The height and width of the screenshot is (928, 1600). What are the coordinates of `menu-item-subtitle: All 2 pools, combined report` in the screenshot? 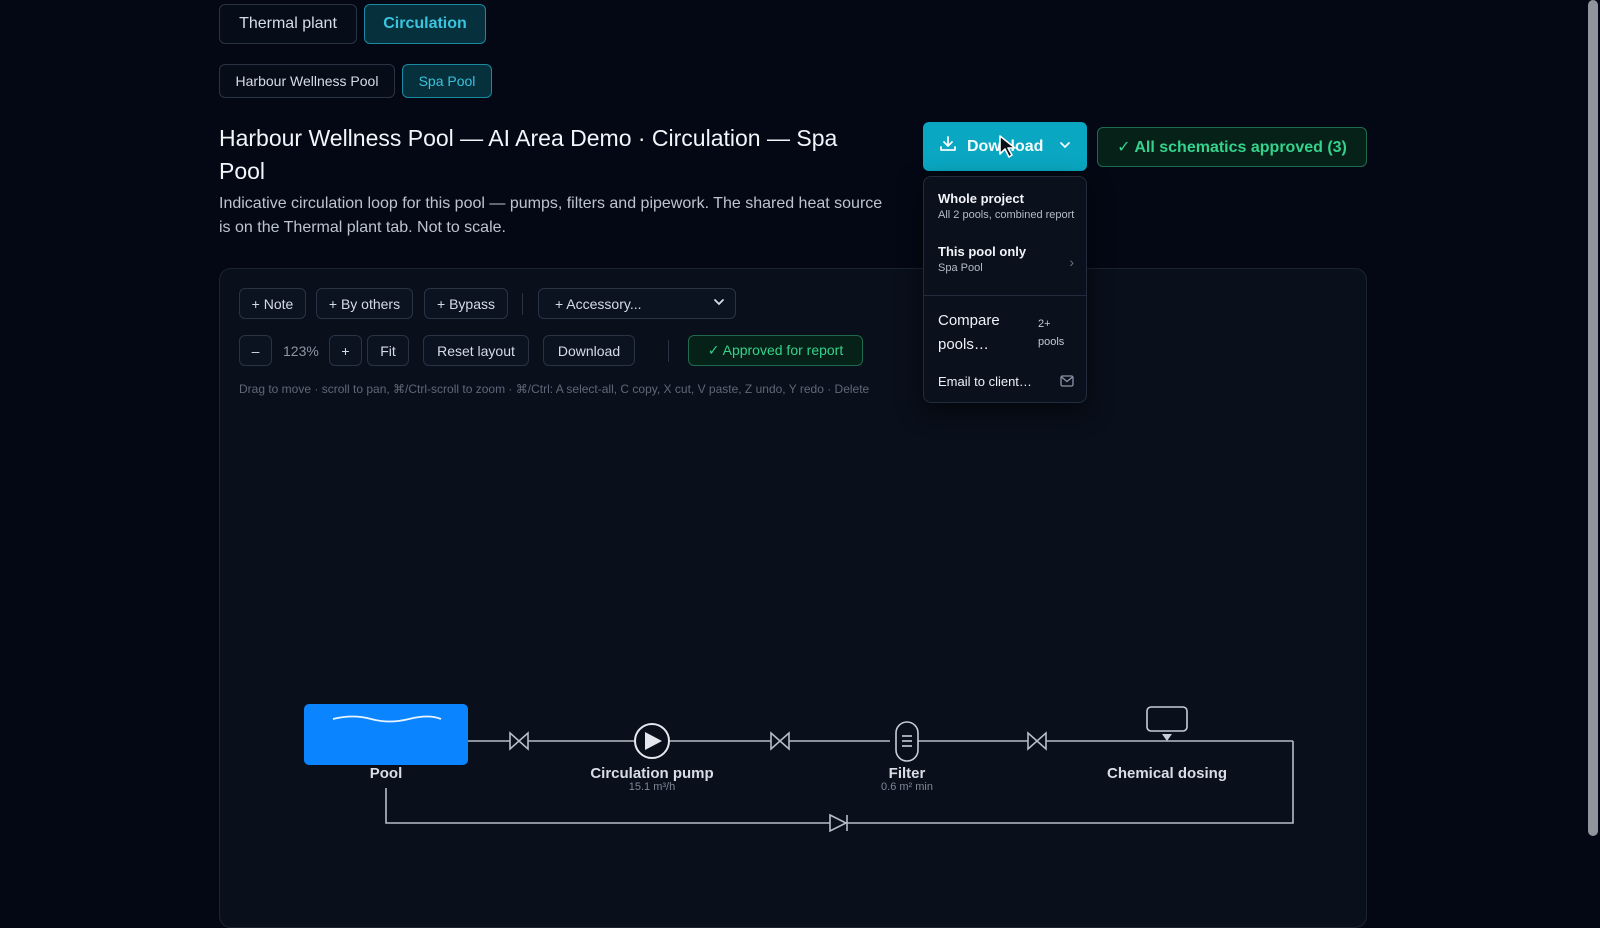 It's located at (1006, 215).